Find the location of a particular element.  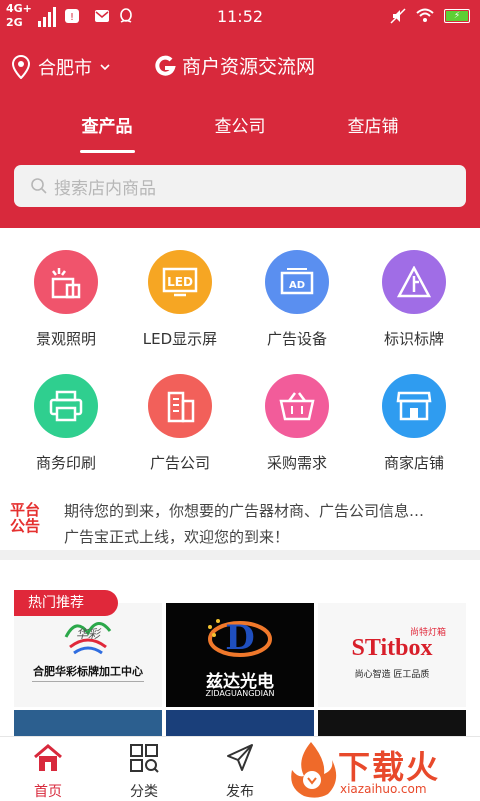

tab-home: 首页 is located at coordinates (48, 772).